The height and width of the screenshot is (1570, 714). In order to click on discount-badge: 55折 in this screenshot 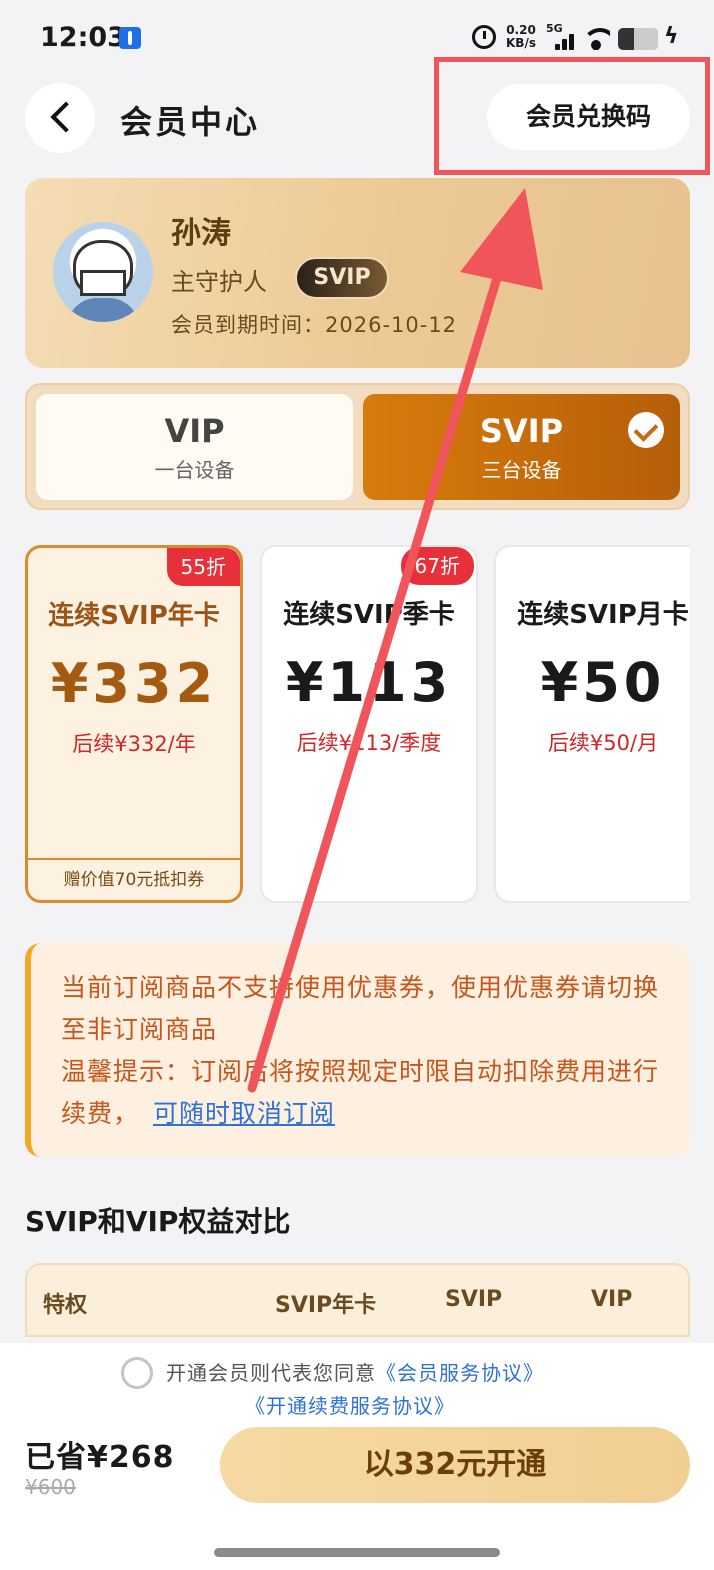, I will do `click(203, 567)`.